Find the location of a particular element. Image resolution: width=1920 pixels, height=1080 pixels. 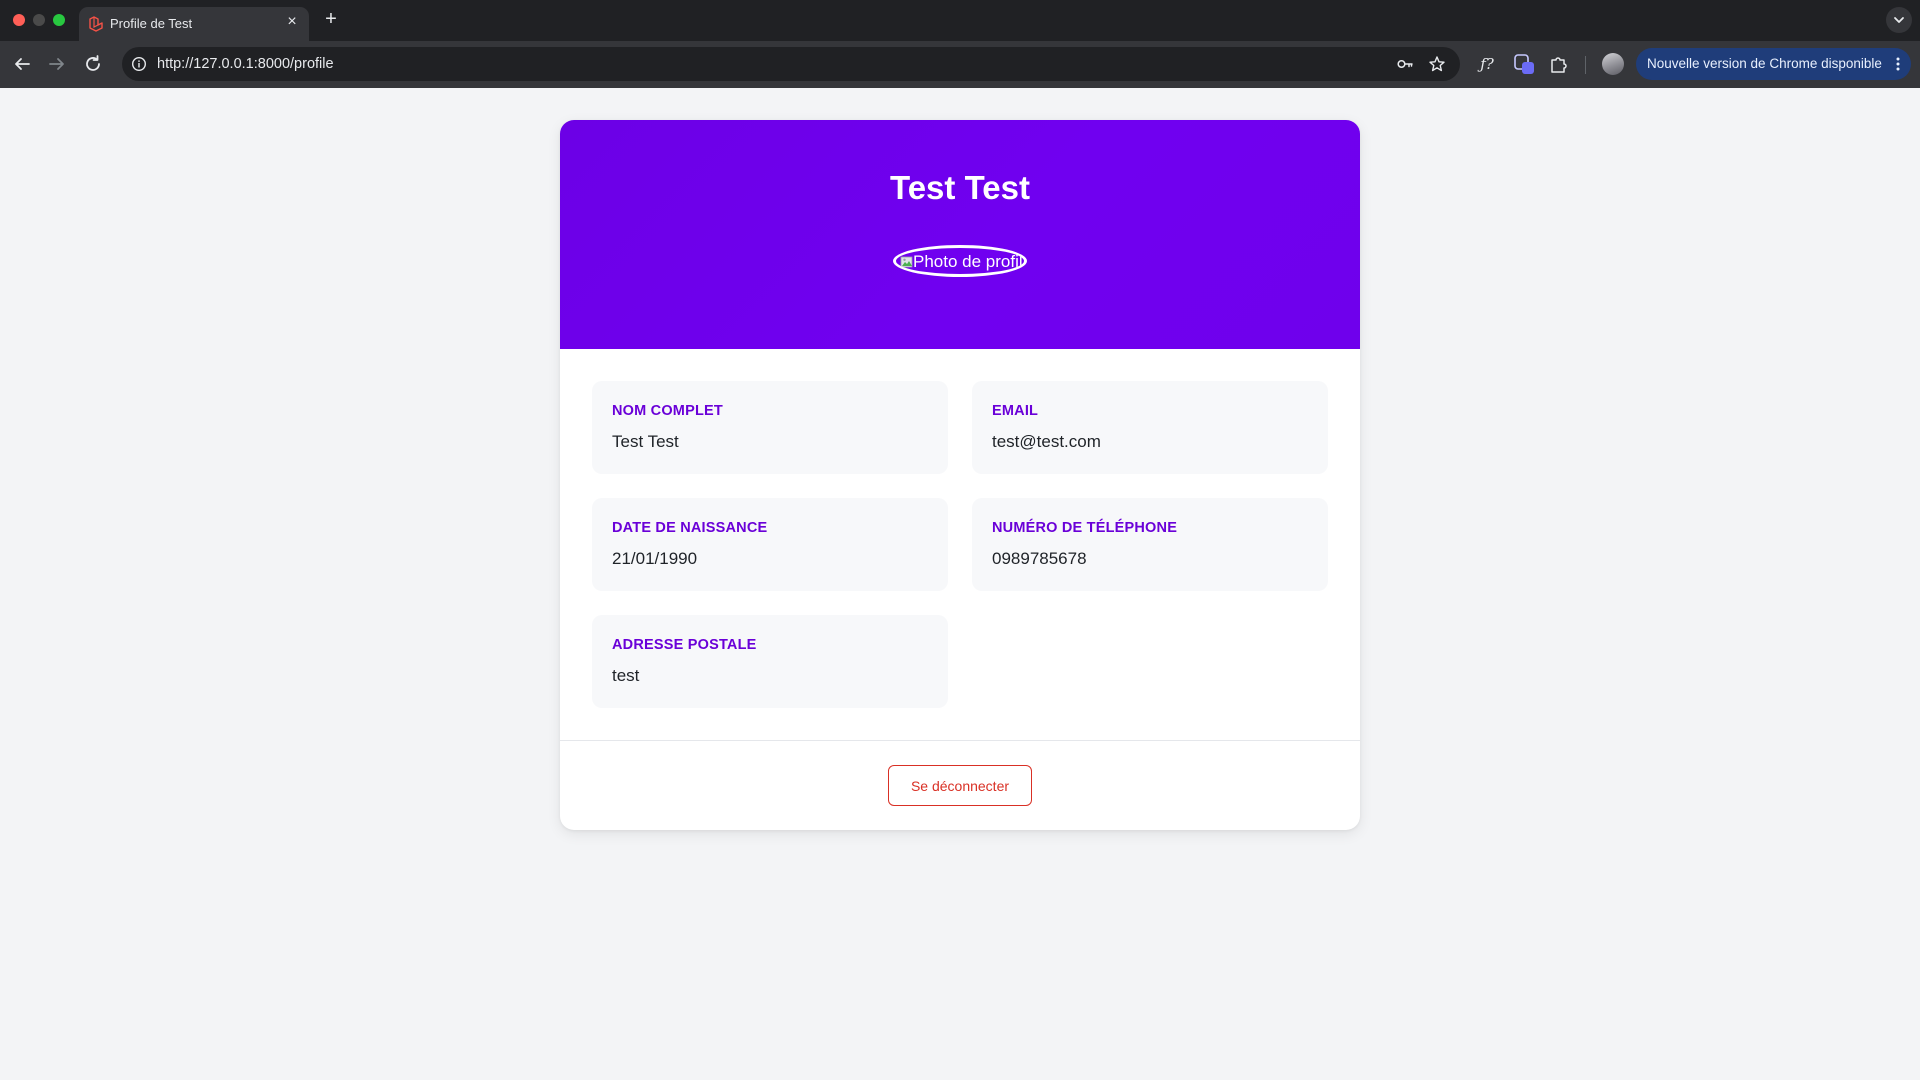

field-value: 0989785678 is located at coordinates (1039, 558).